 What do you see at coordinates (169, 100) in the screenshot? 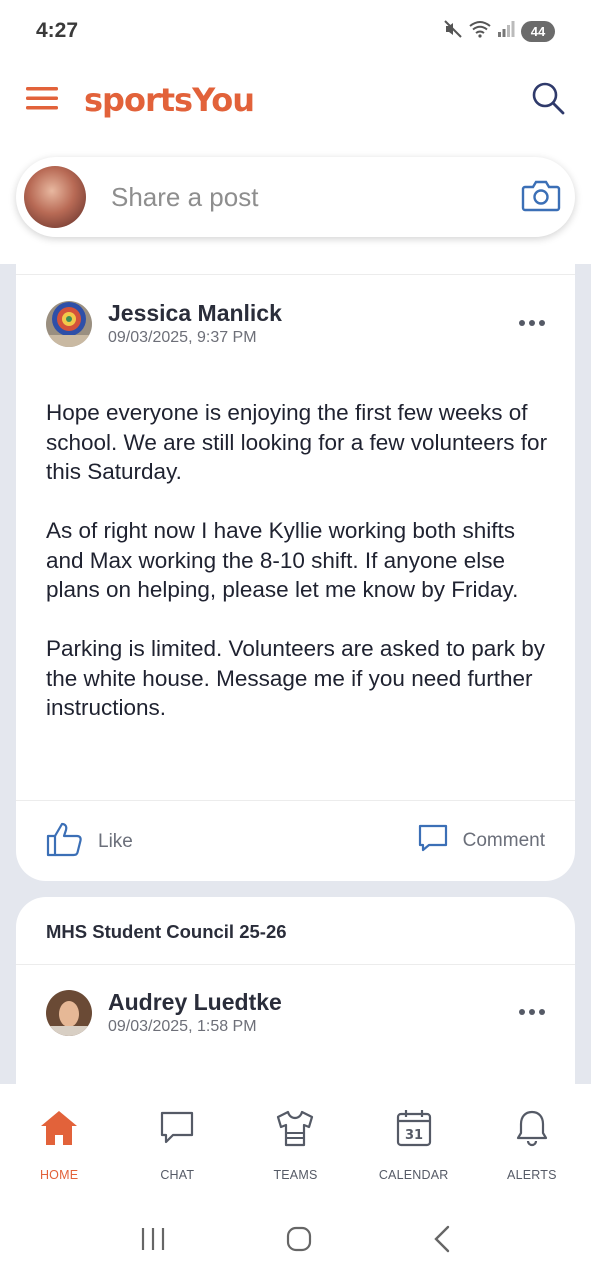
I see `app-logo: sportsYou` at bounding box center [169, 100].